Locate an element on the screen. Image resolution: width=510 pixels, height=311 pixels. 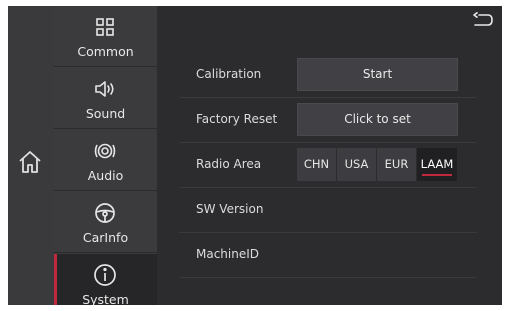
radio-area-option-chn: CHN is located at coordinates (317, 164).